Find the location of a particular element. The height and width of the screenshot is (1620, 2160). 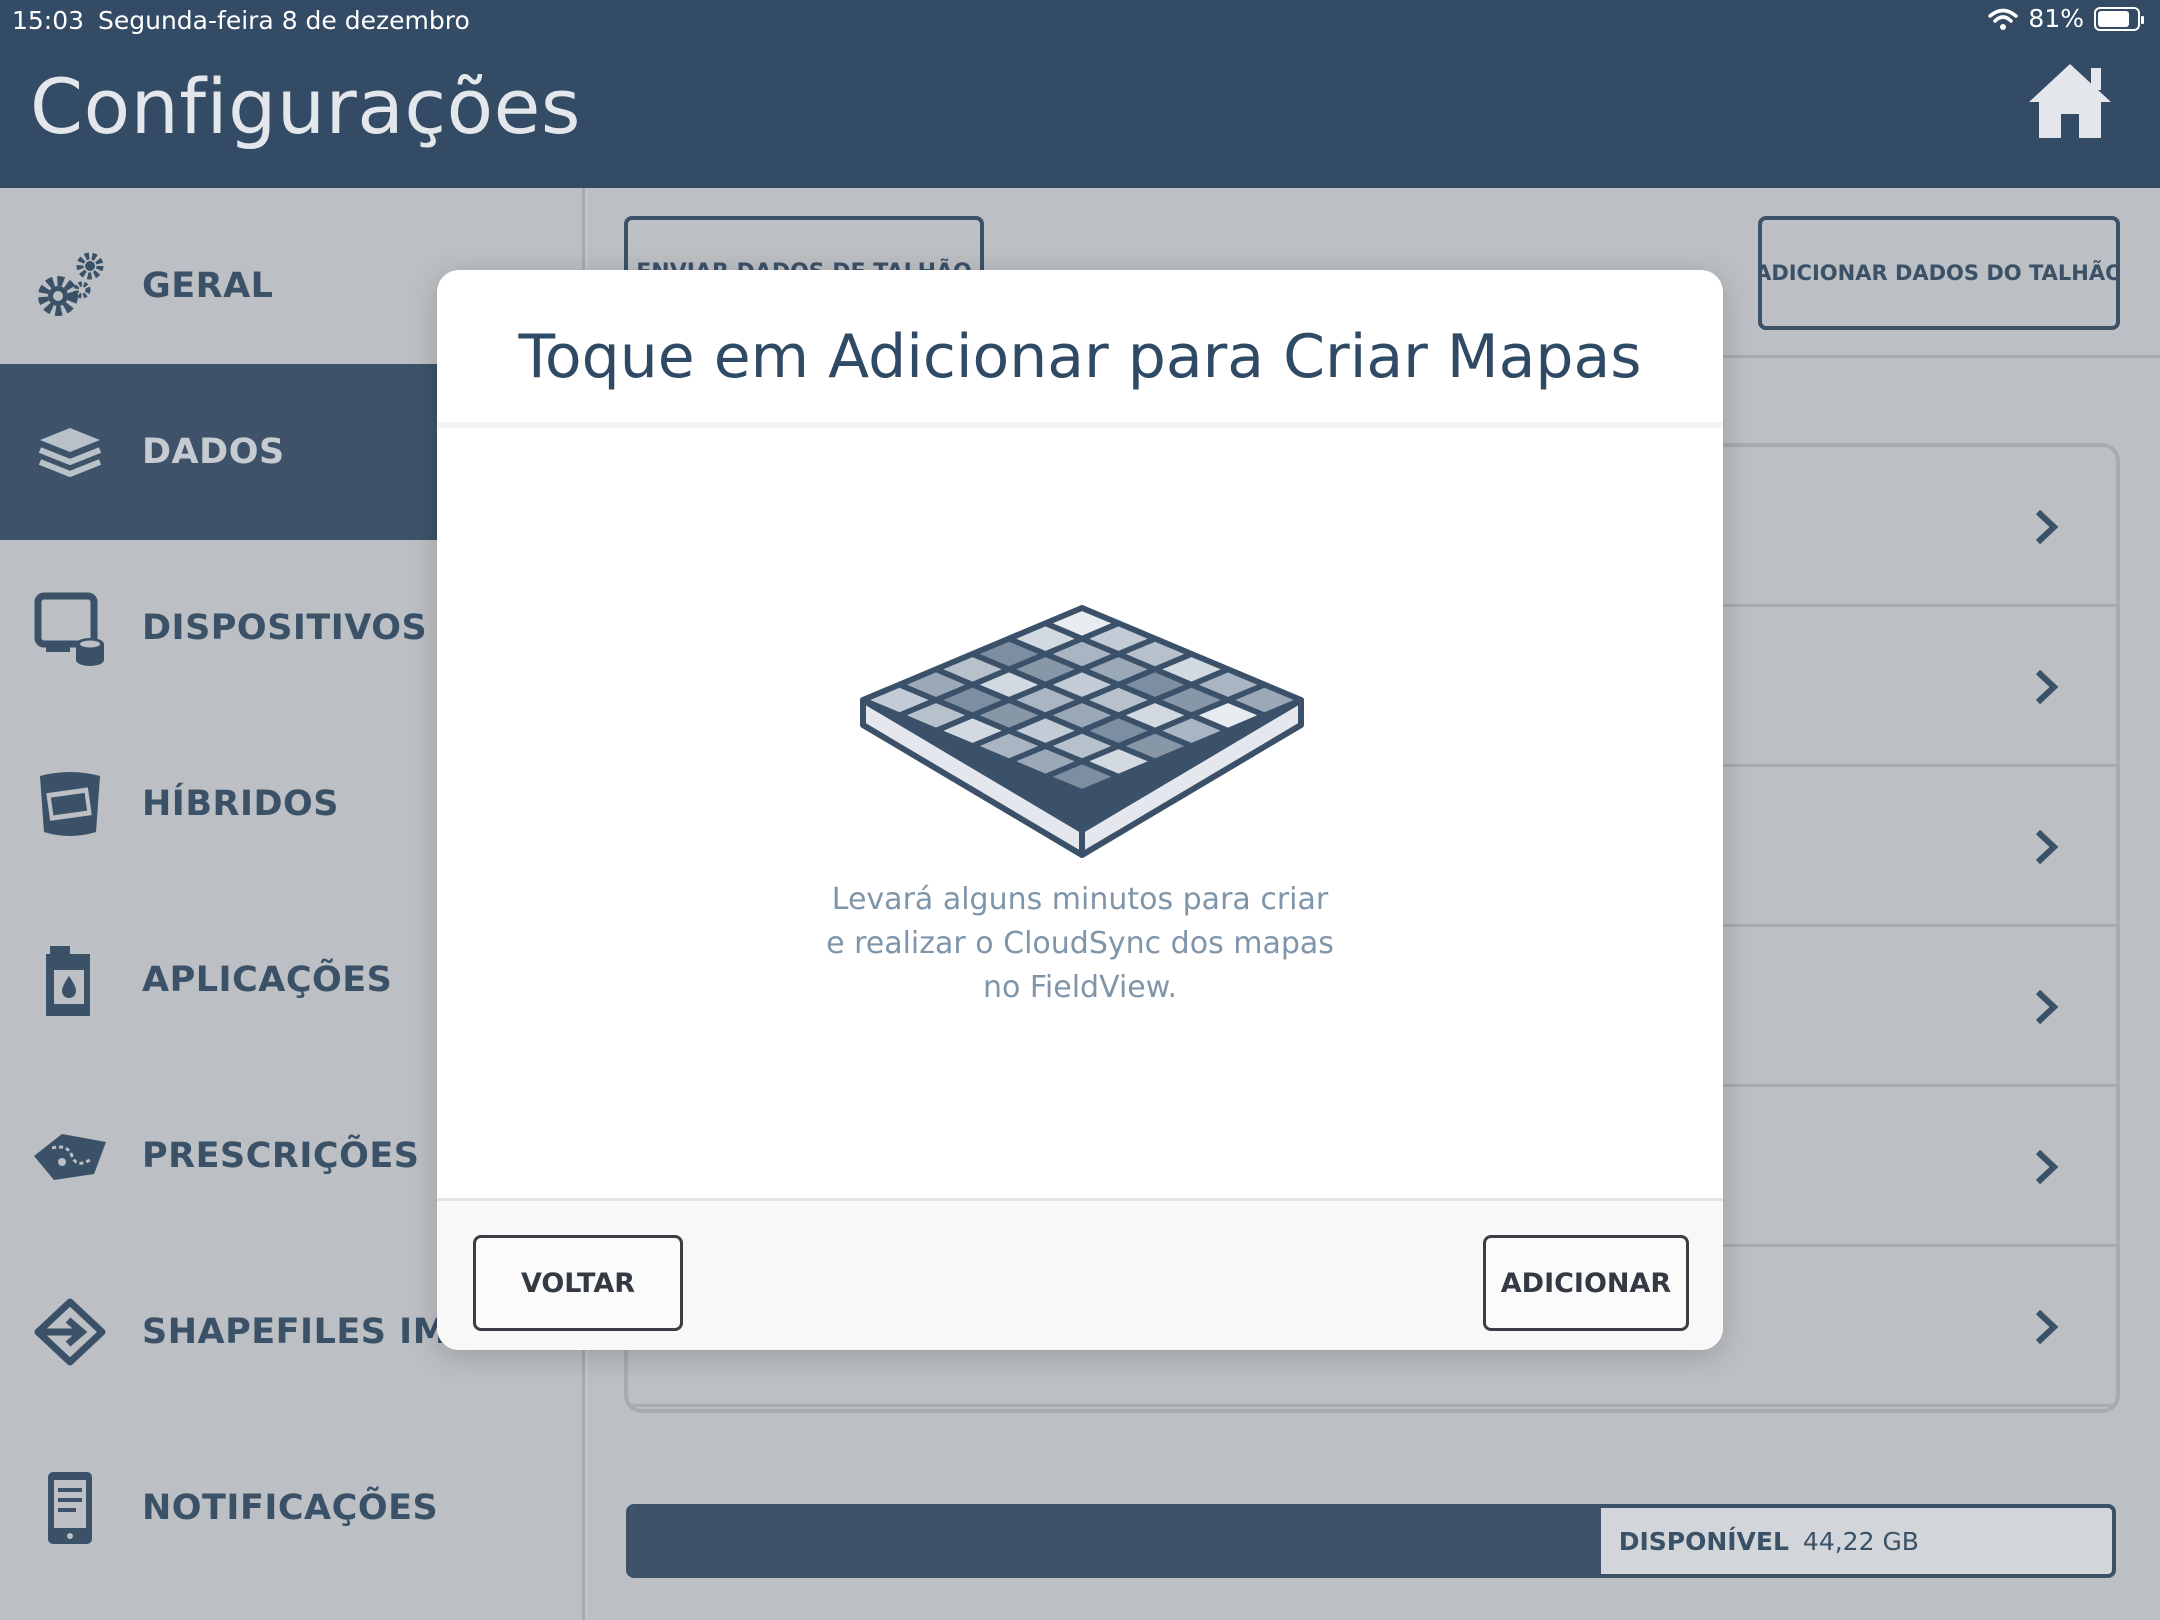

dialog-divider is located at coordinates (1080, 425).